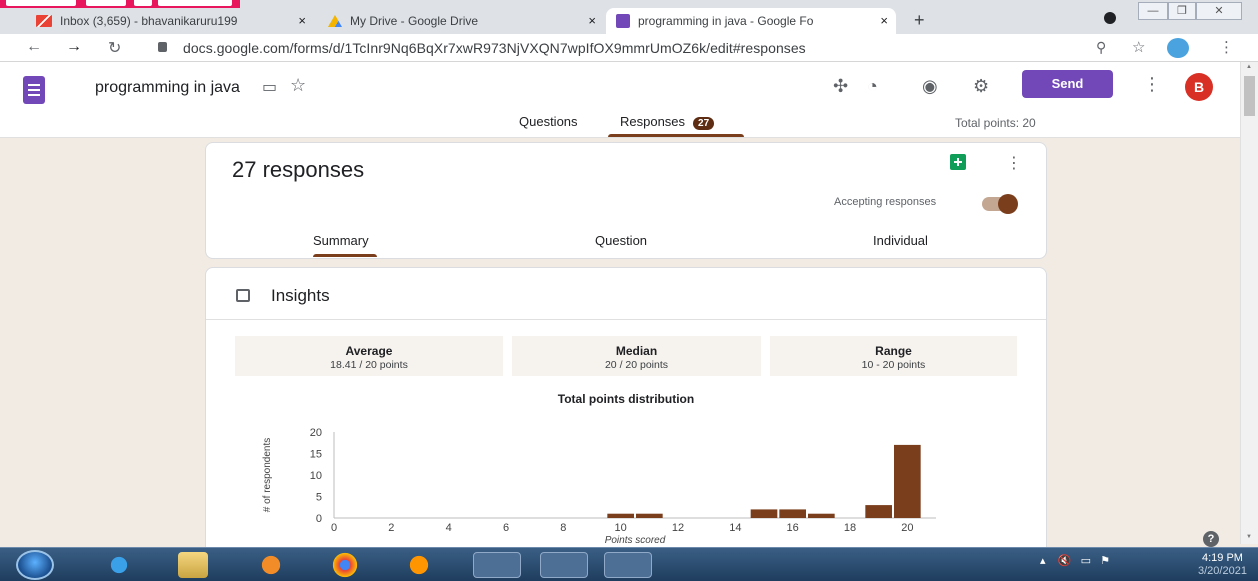 This screenshot has height=581, width=1258. What do you see at coordinates (840, 86) in the screenshot?
I see `addons-puzzle-icon: ✣` at bounding box center [840, 86].